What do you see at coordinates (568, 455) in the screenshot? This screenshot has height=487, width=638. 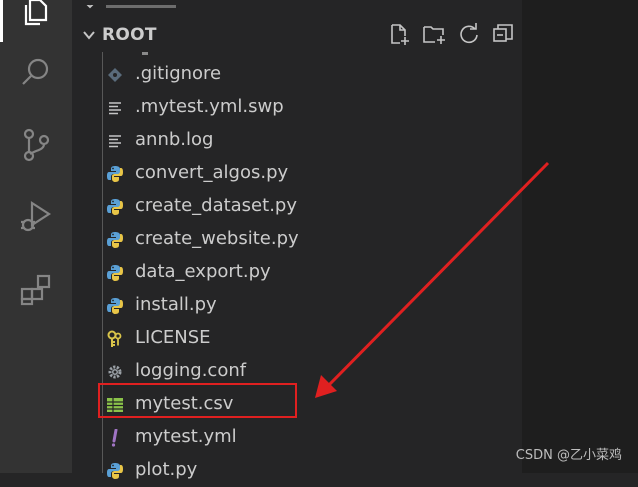 I see `watermark: CSDN @乙小菜鸡` at bounding box center [568, 455].